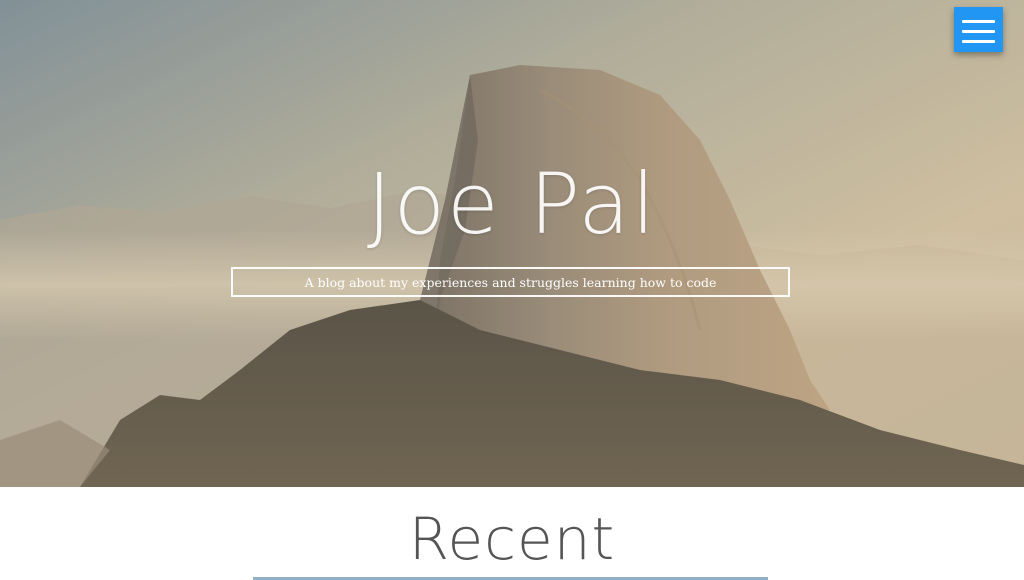 This screenshot has height=580, width=1024. I want to click on hamburger-menu-icon, so click(978, 21).